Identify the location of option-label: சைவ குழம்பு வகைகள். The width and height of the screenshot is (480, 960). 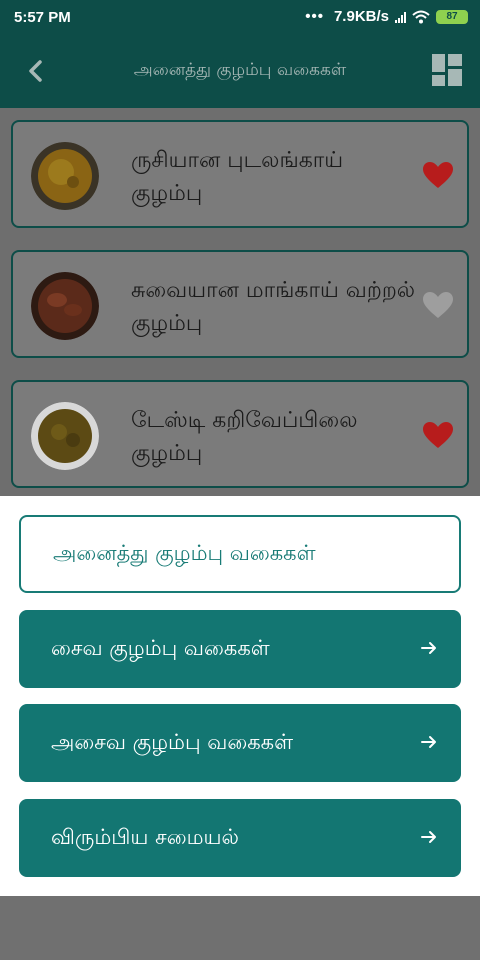
(160, 647).